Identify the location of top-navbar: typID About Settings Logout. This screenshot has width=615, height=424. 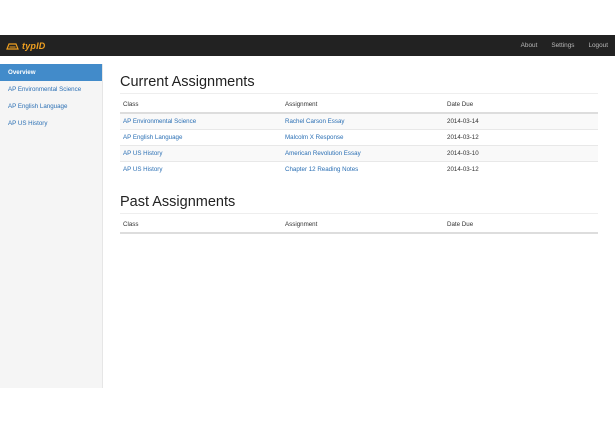
(307, 45).